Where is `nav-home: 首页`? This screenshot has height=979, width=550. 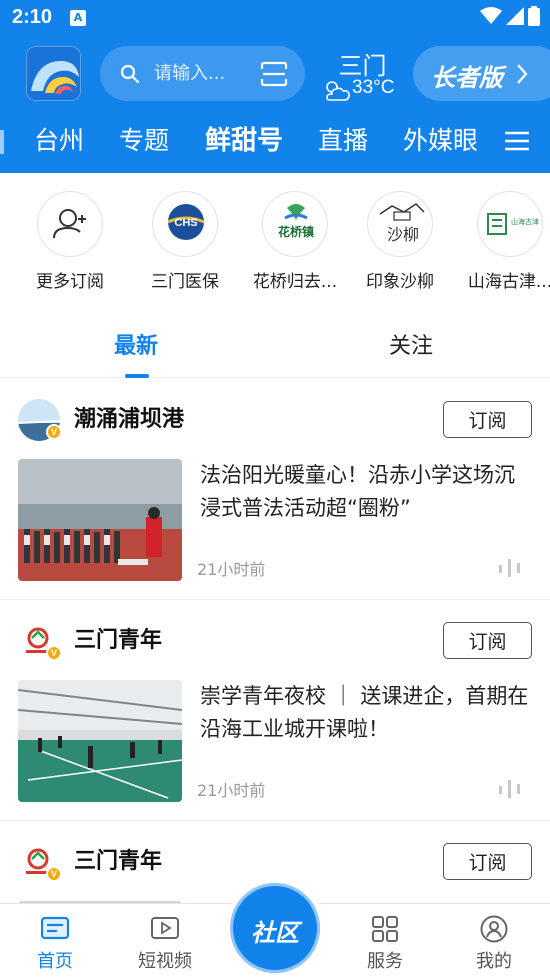
nav-home: 首页 is located at coordinates (55, 941).